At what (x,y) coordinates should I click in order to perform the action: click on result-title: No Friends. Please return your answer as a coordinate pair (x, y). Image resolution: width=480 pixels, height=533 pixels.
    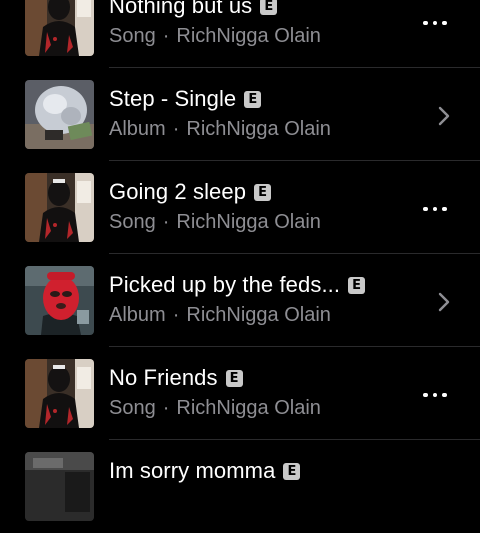
    Looking at the image, I should click on (163, 377).